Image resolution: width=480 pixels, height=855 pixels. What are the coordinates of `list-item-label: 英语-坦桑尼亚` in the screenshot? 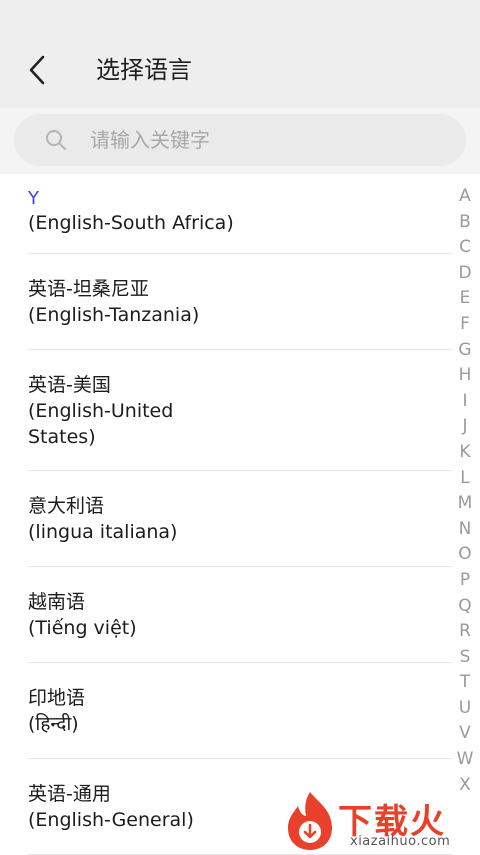 It's located at (88, 289).